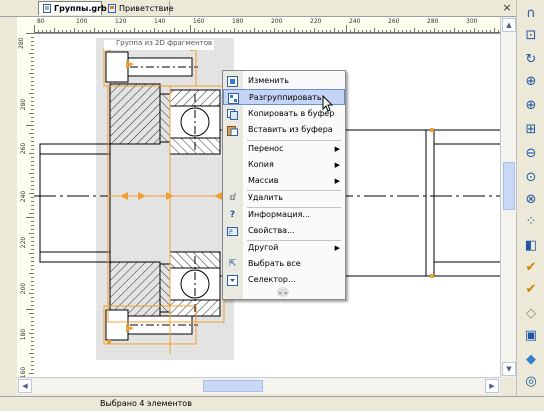 The width and height of the screenshot is (544, 411). I want to click on view-toolbar: ∩ ⊡ ↻ ⊕ ⊕ ⊞ ⊖ ⊙ ⊗ ⁘ ◧ ✔ ✔ ◇ ▣ ◆ ◎, so click(530, 198).